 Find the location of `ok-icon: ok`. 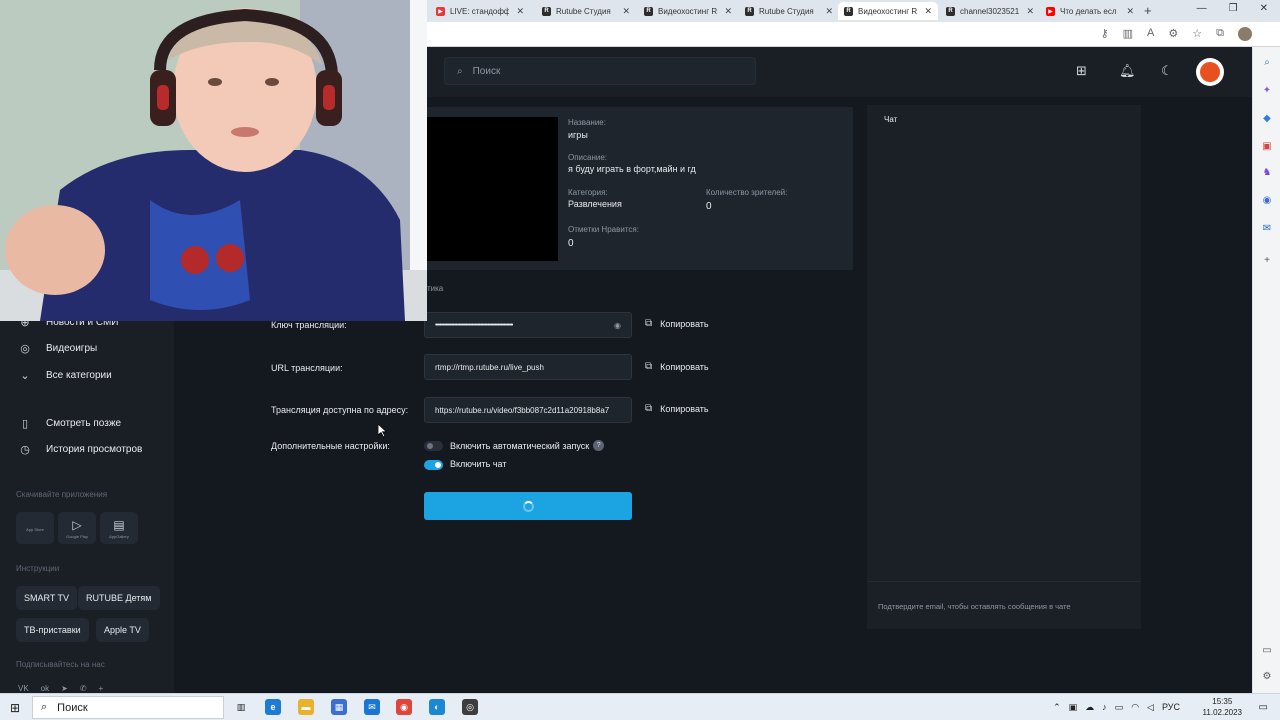

ok-icon: ok is located at coordinates (45, 688).